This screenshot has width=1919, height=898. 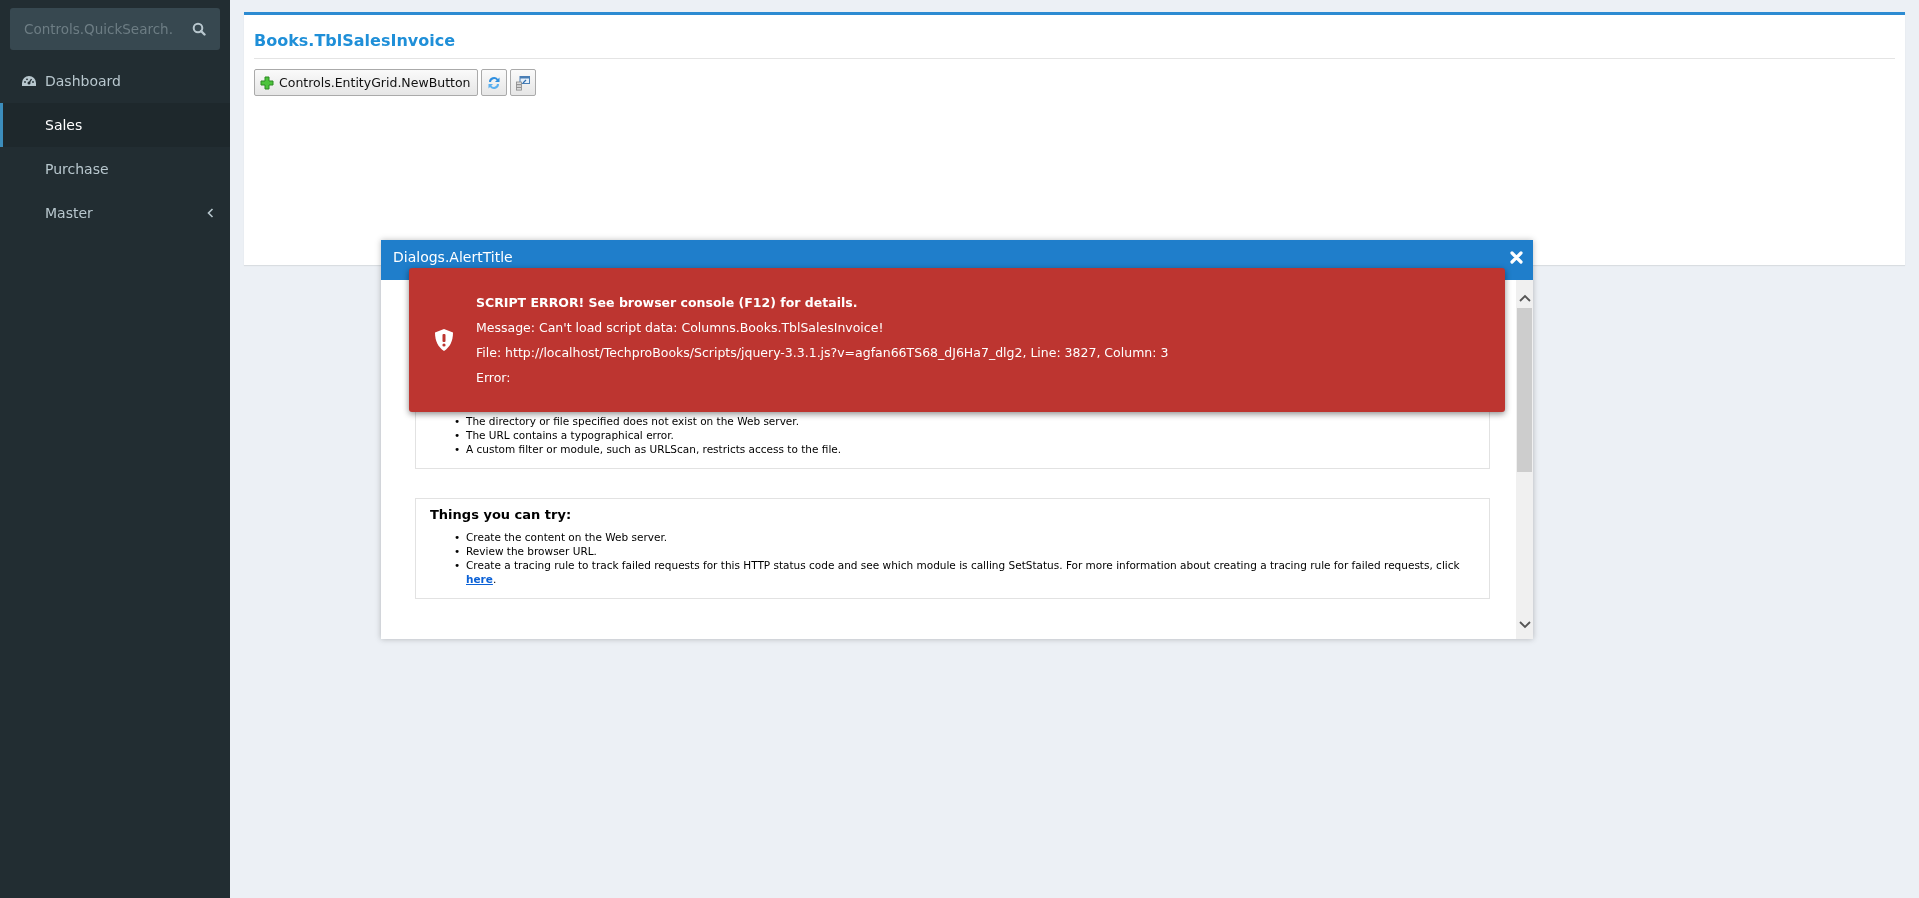 What do you see at coordinates (1074, 42) in the screenshot?
I see `page-title: Books.TblSalesInvoice` at bounding box center [1074, 42].